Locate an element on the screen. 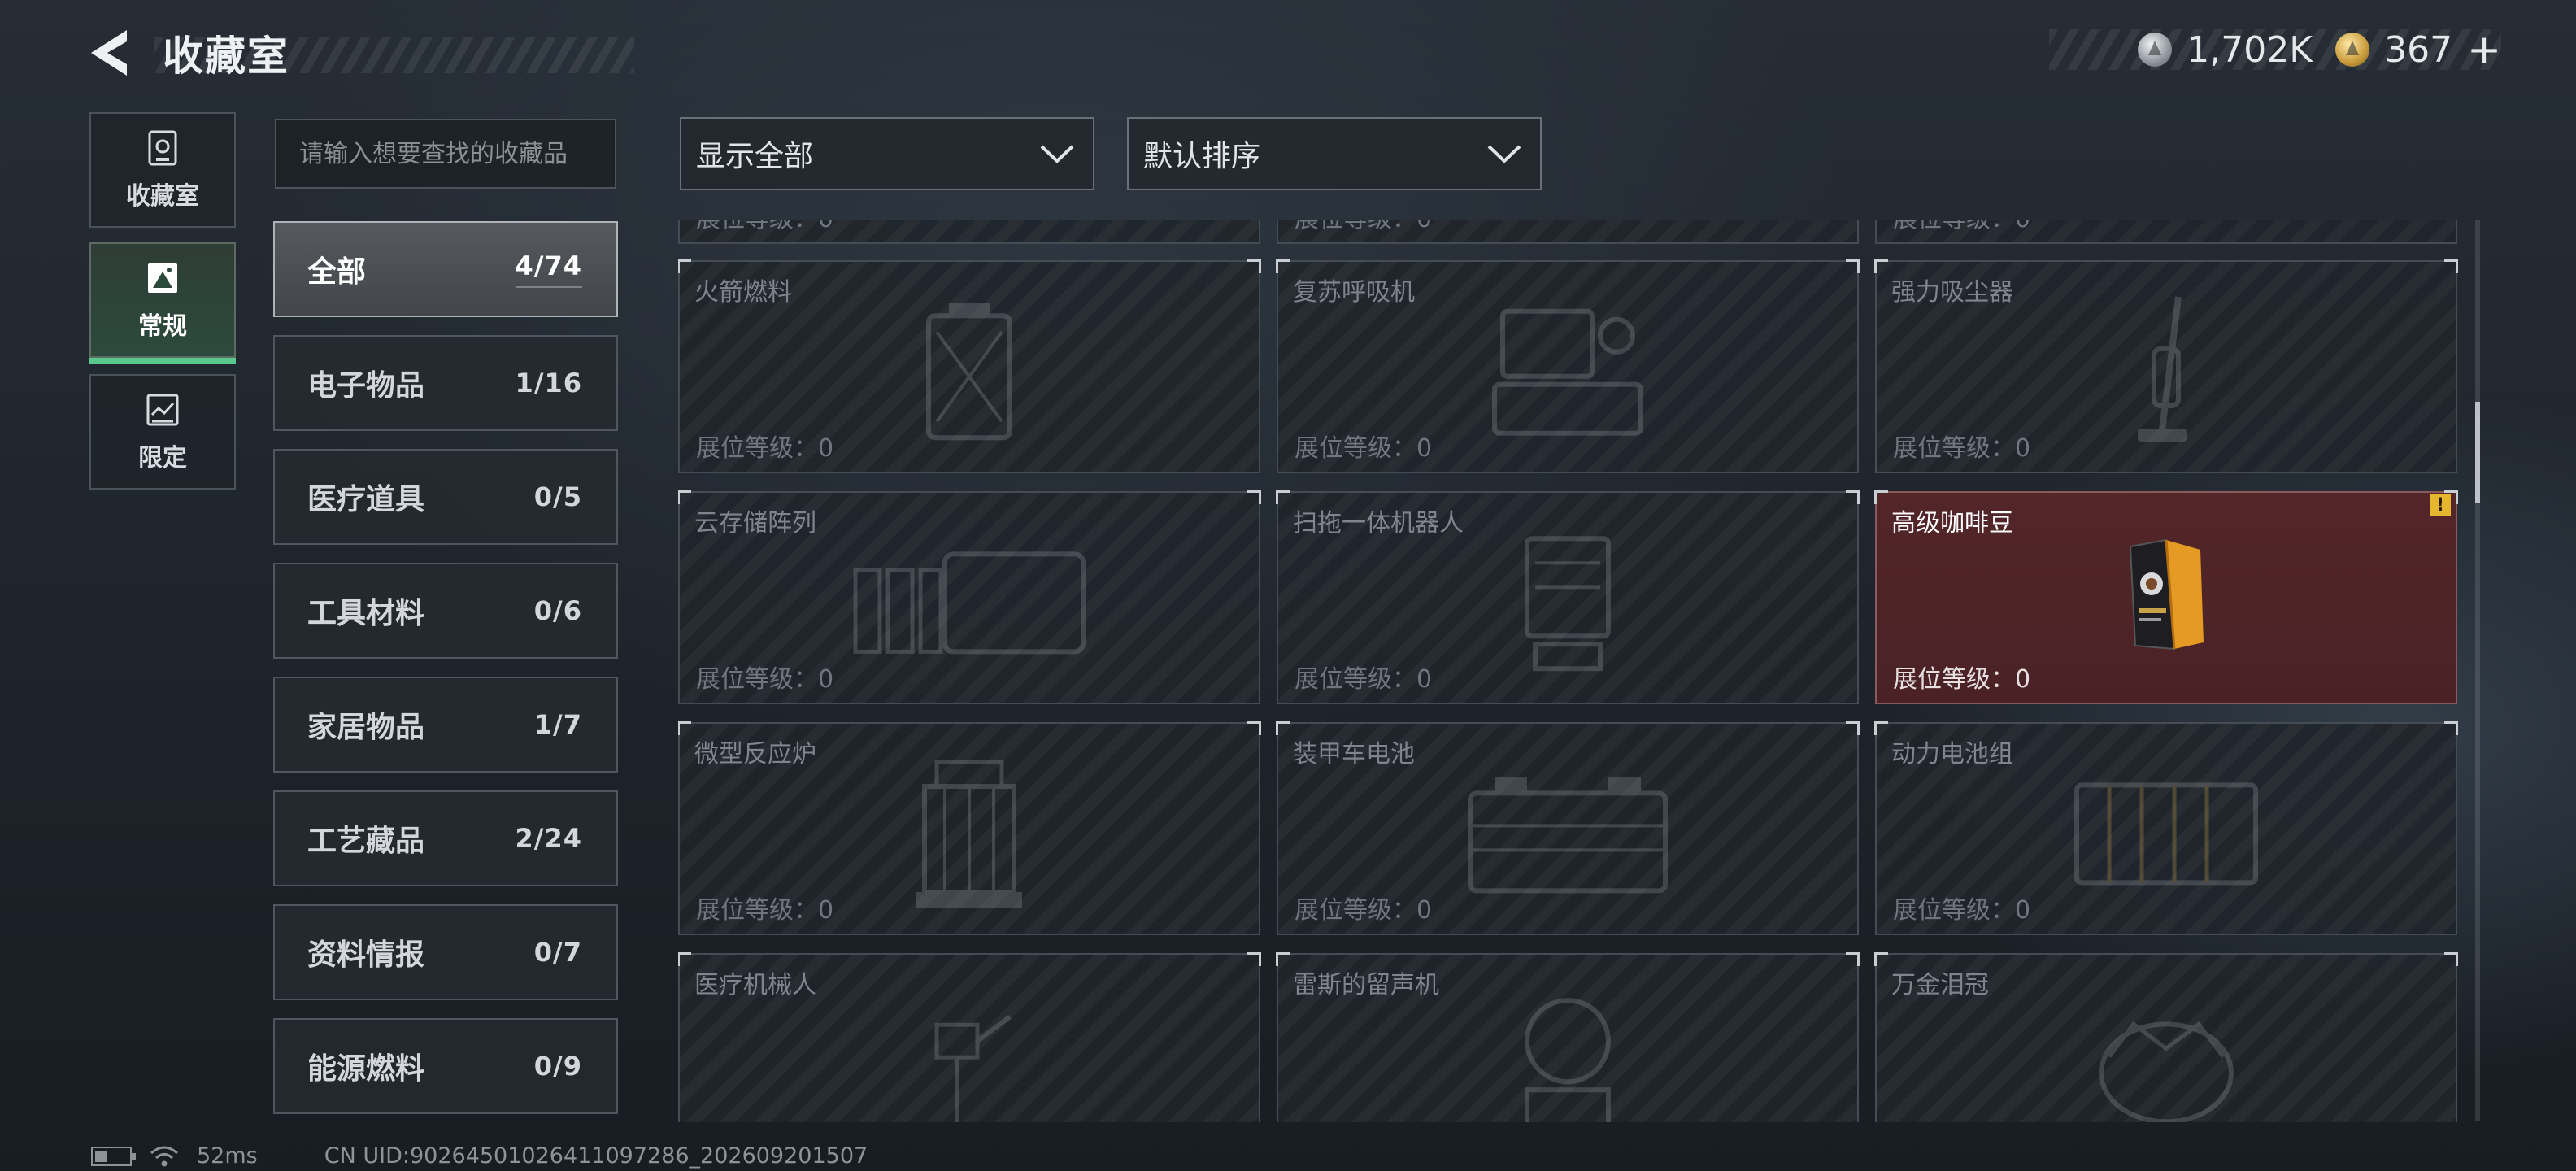 The image size is (2576, 1171). category-household: 家居物品 1/7 is located at coordinates (446, 725).